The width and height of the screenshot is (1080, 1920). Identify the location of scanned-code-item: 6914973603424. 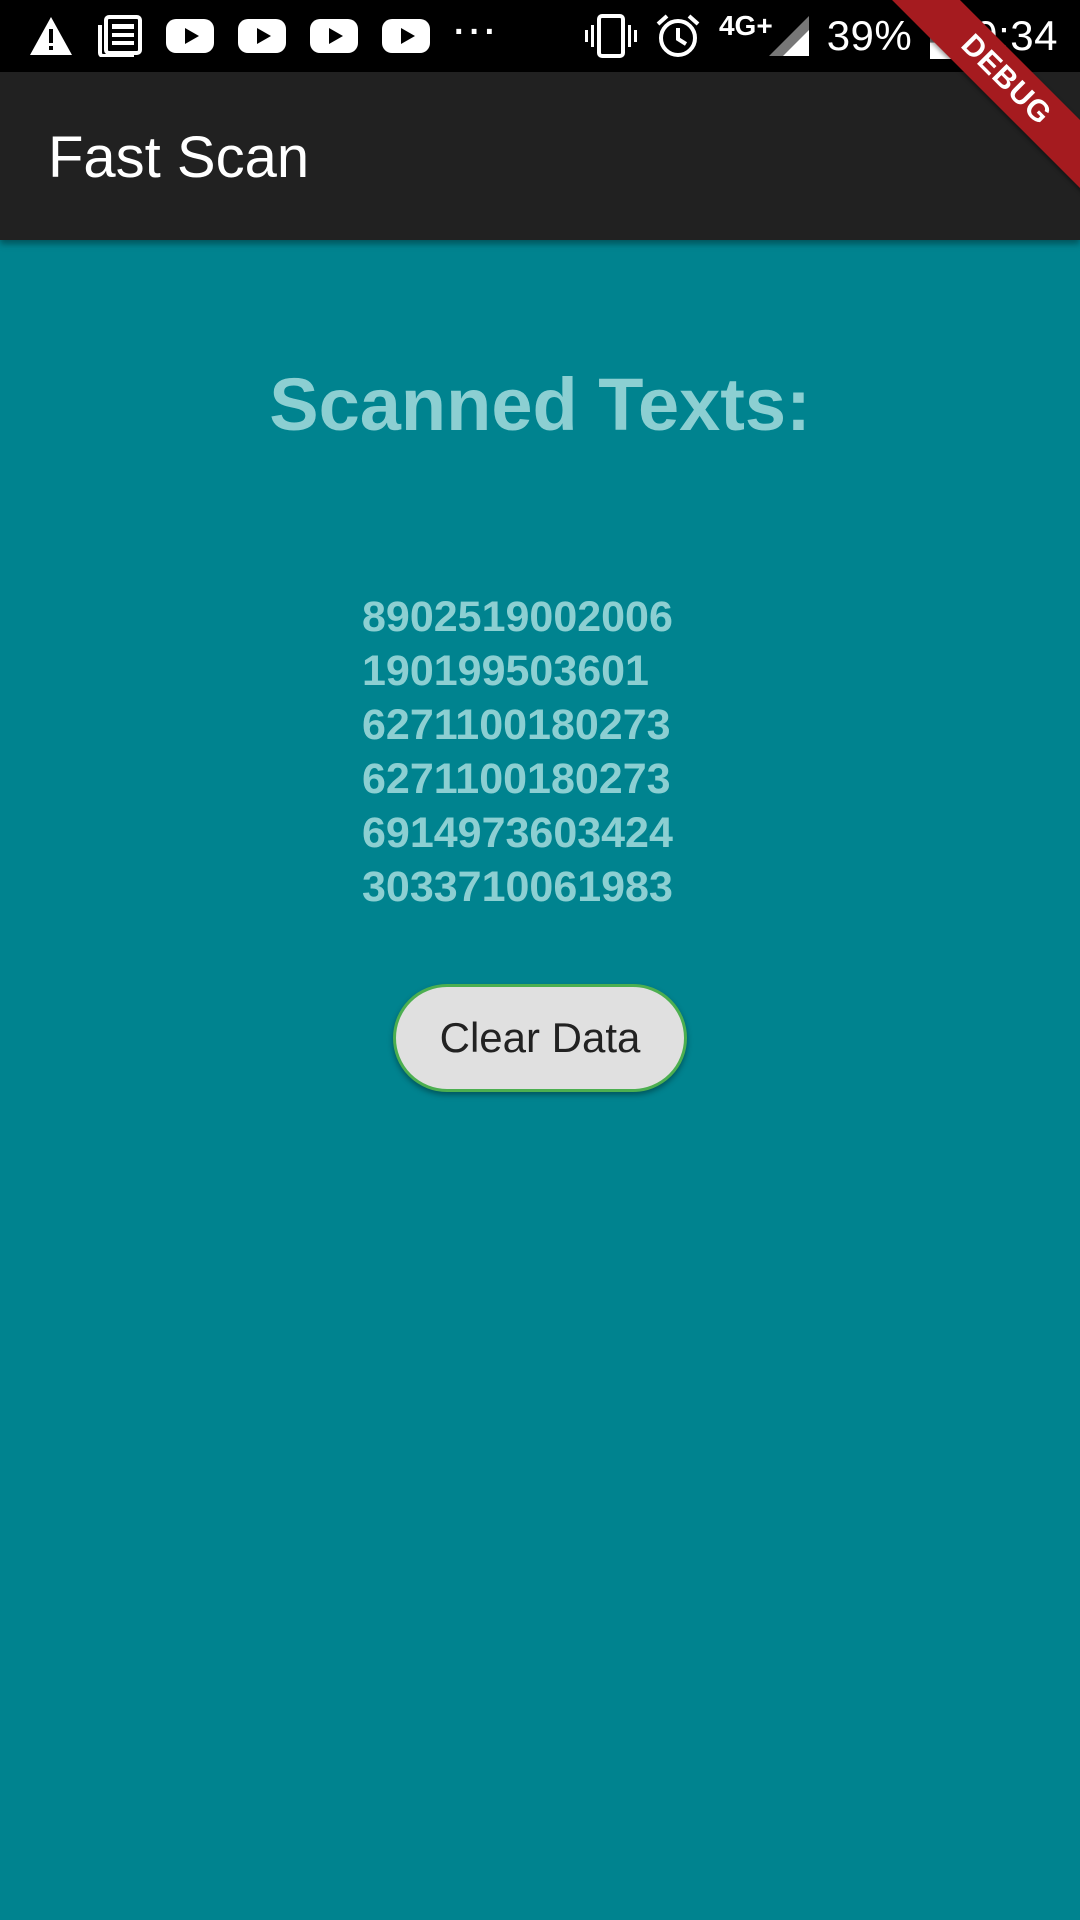
(517, 833).